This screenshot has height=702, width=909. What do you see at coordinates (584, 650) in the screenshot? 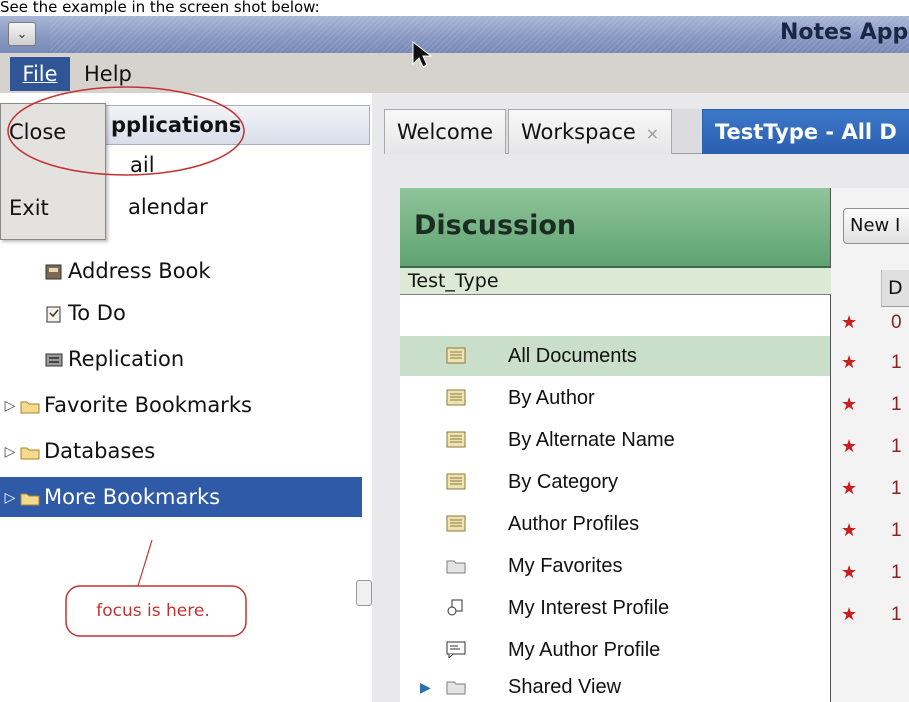
I see `view-label: My Author Profile` at bounding box center [584, 650].